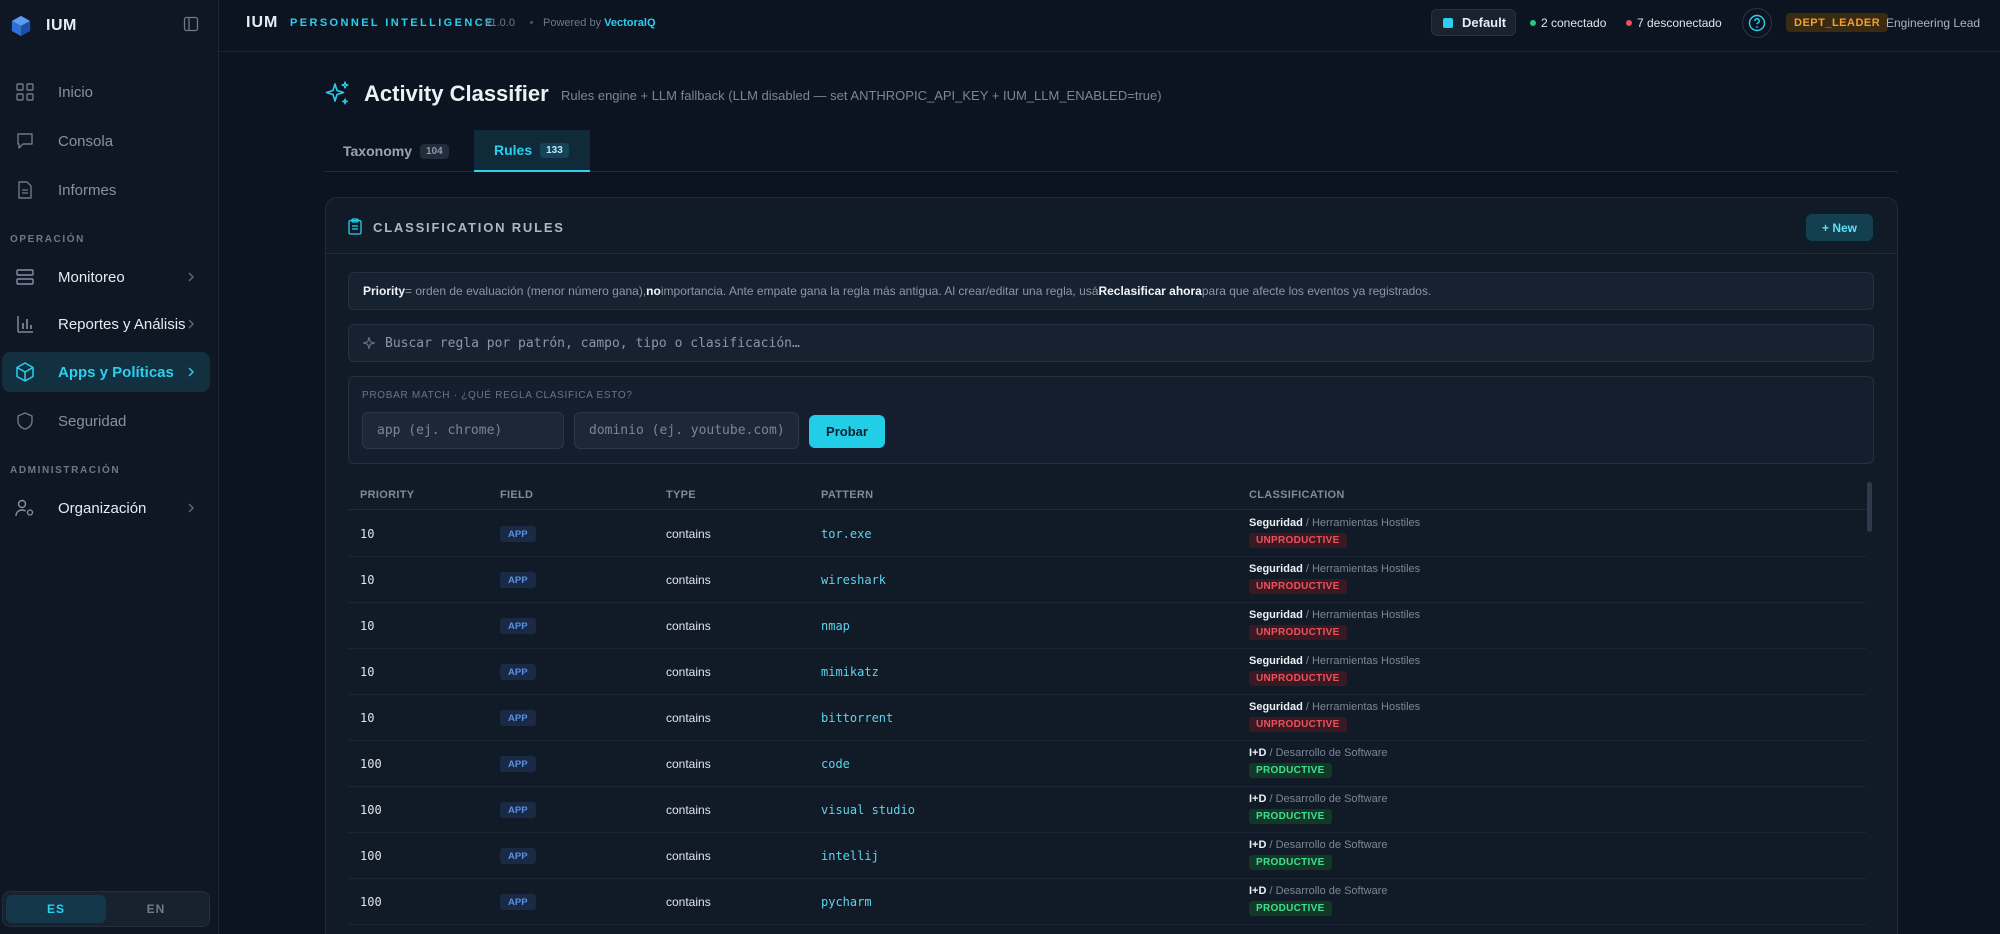 The image size is (2000, 934). What do you see at coordinates (1297, 495) in the screenshot?
I see `col-classification: CLASSIFICATION` at bounding box center [1297, 495].